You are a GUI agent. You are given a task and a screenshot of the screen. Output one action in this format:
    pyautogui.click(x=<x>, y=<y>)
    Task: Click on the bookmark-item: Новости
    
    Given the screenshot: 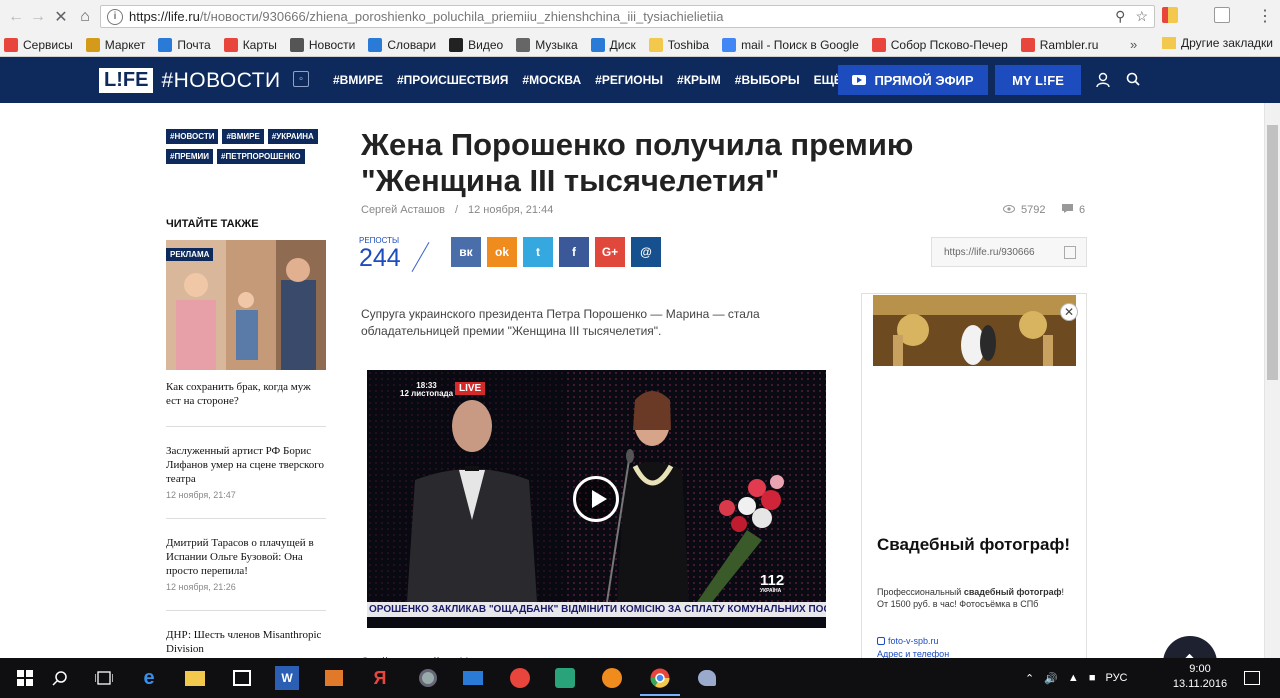 What is the action you would take?
    pyautogui.click(x=322, y=45)
    